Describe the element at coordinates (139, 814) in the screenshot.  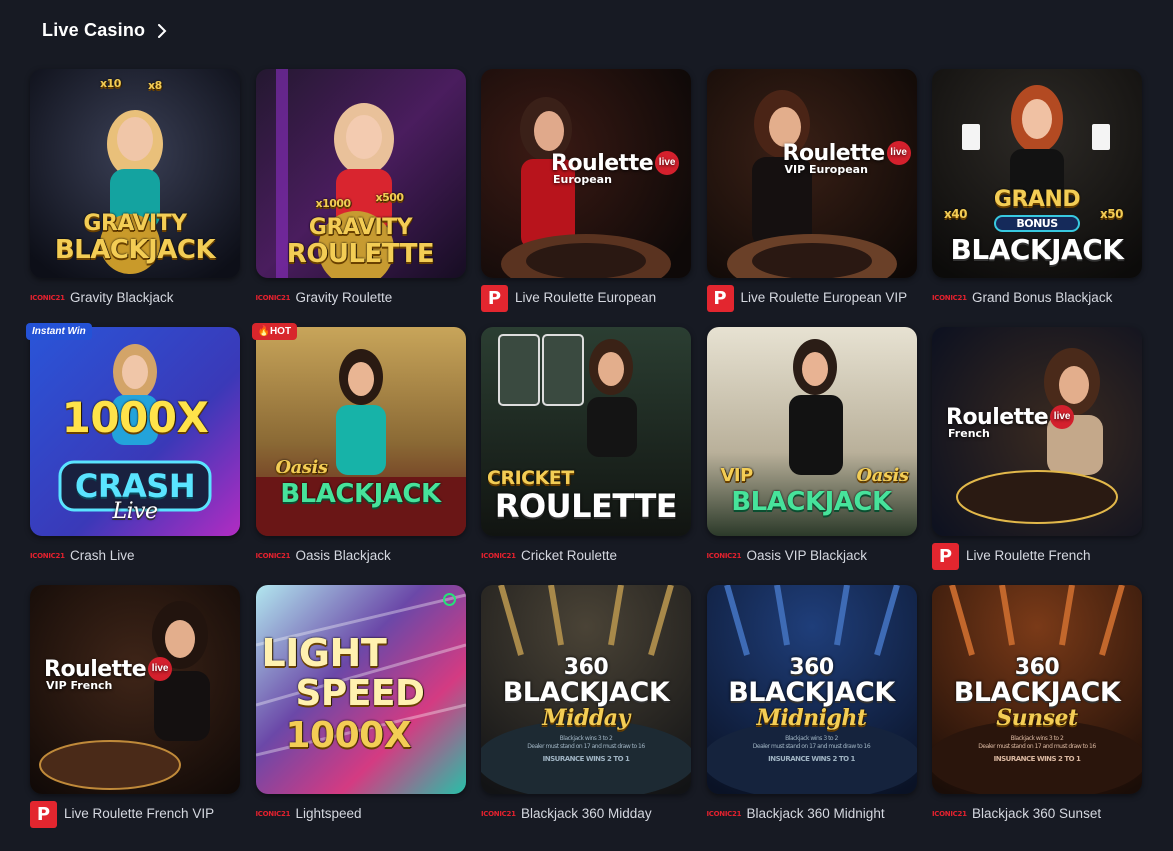
I see `game-name: Live Roulette French VIP` at that location.